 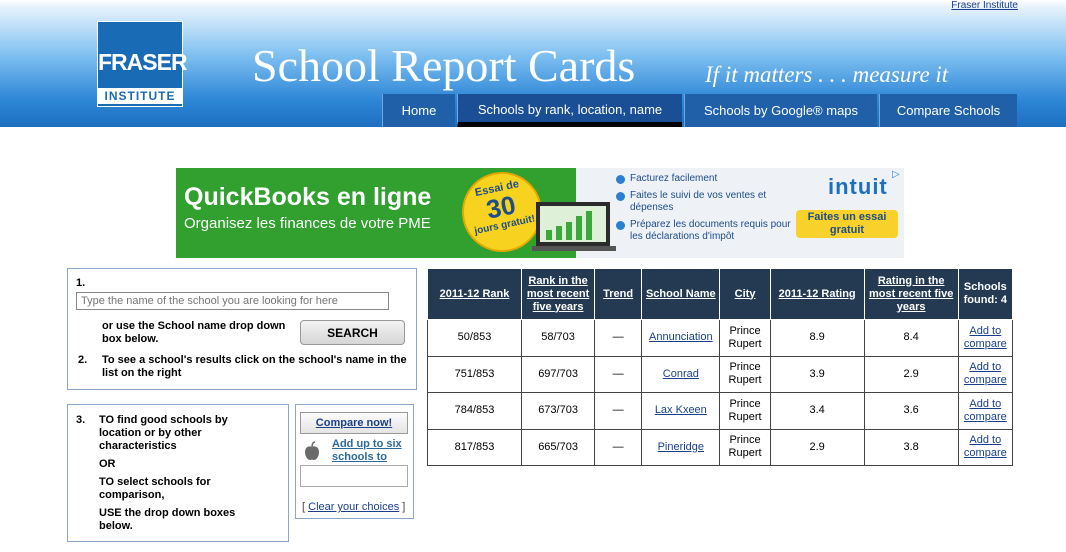 What do you see at coordinates (984, 5) in the screenshot?
I see `fraser-institute-link: Fraser Institute` at bounding box center [984, 5].